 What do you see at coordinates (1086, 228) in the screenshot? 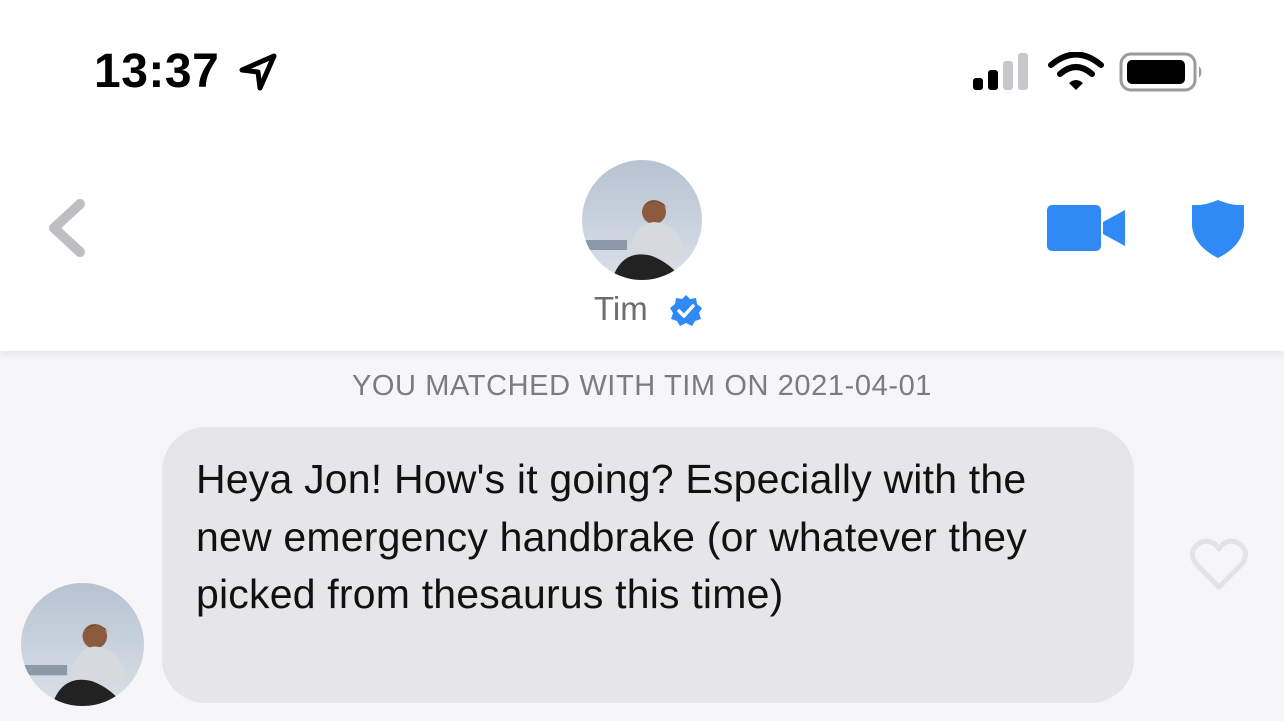
I see `video-call-button` at bounding box center [1086, 228].